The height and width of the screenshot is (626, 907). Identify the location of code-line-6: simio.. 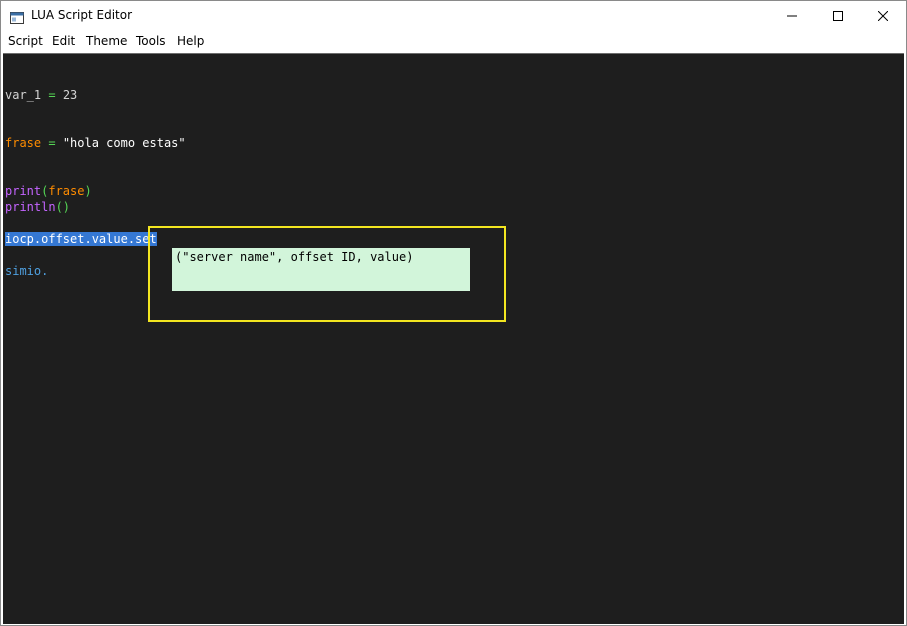
(27, 271).